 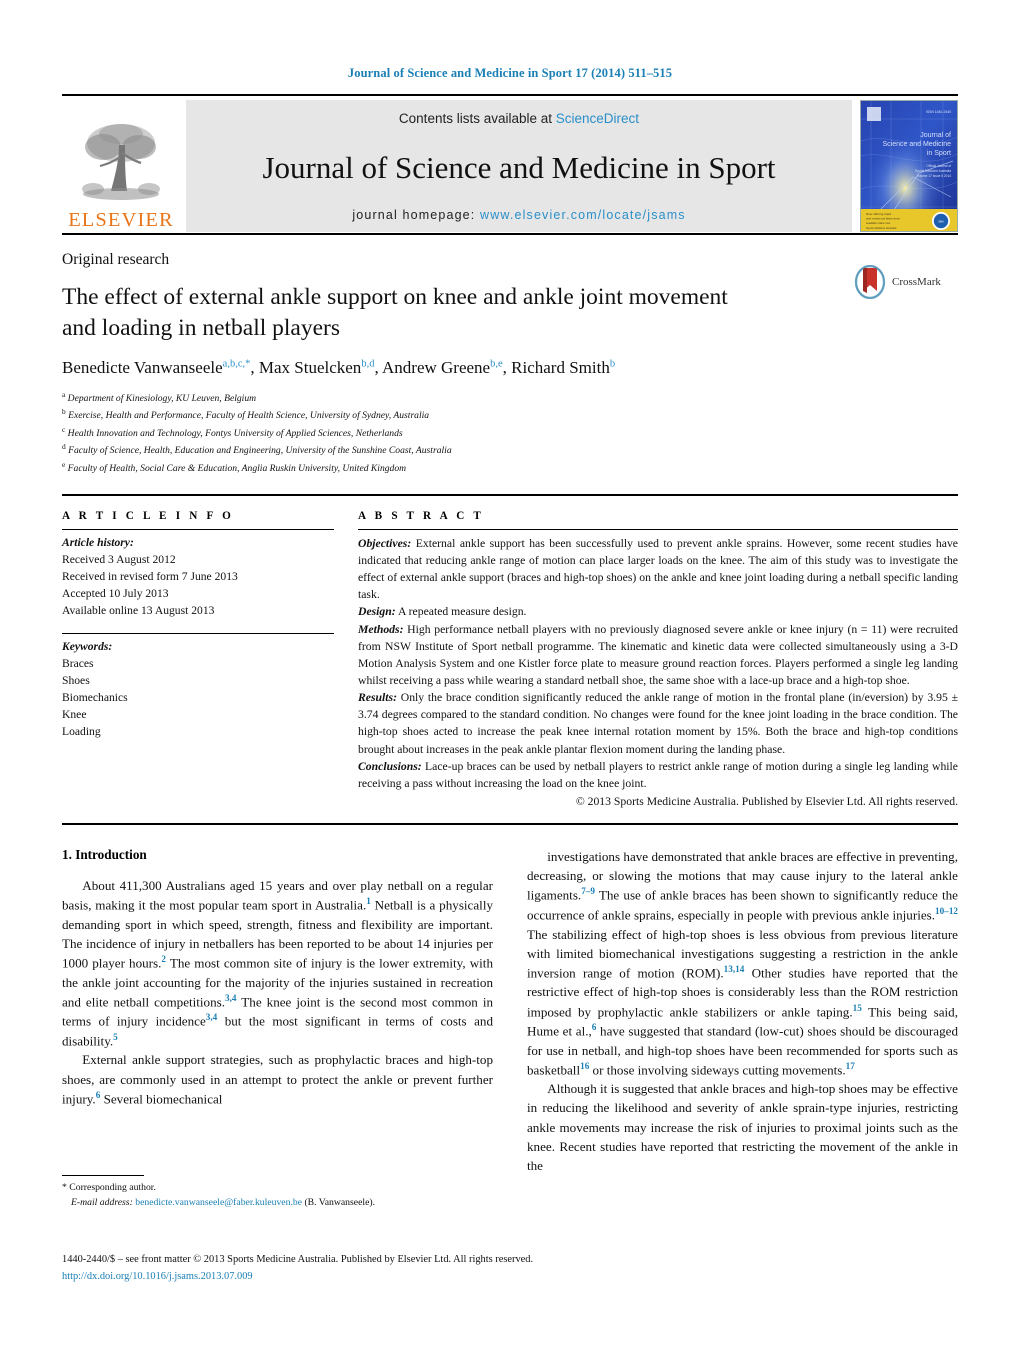 I want to click on crossmark-badge: CrossMark, so click(x=905, y=282).